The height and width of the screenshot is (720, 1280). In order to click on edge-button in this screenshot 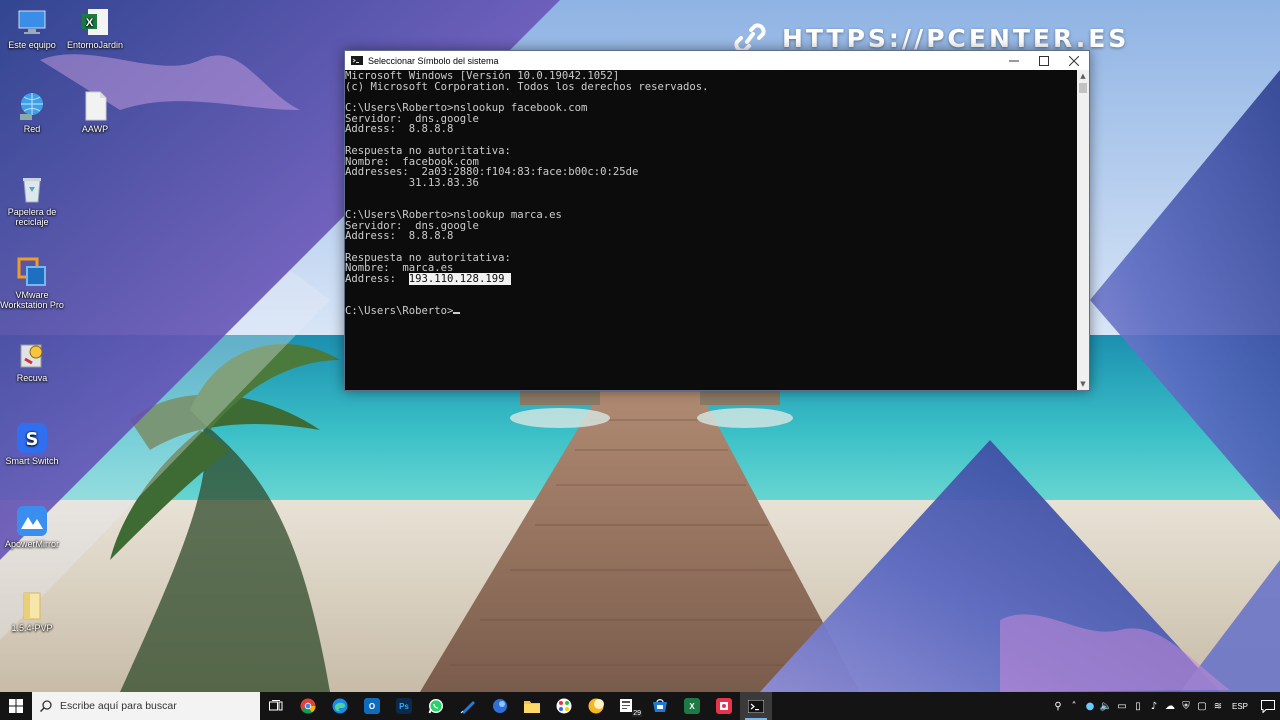, I will do `click(340, 706)`.